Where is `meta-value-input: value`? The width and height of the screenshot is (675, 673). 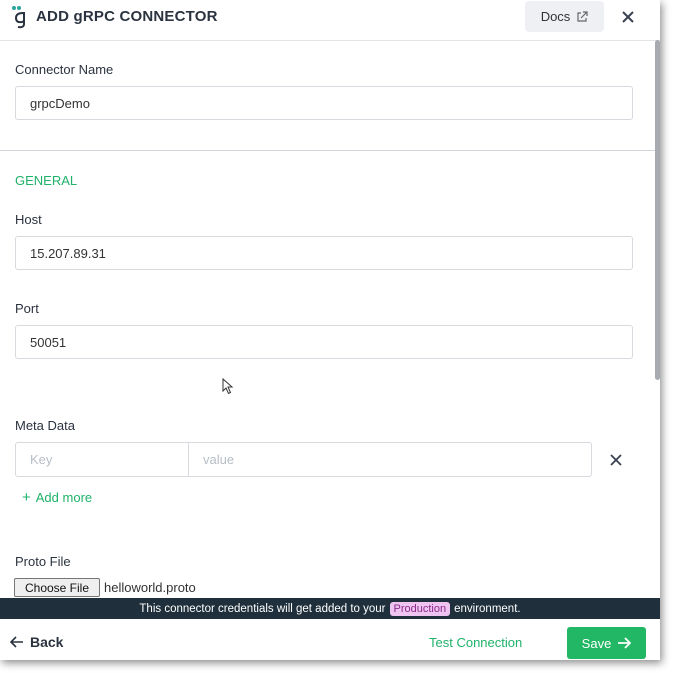
meta-value-input: value is located at coordinates (390, 459).